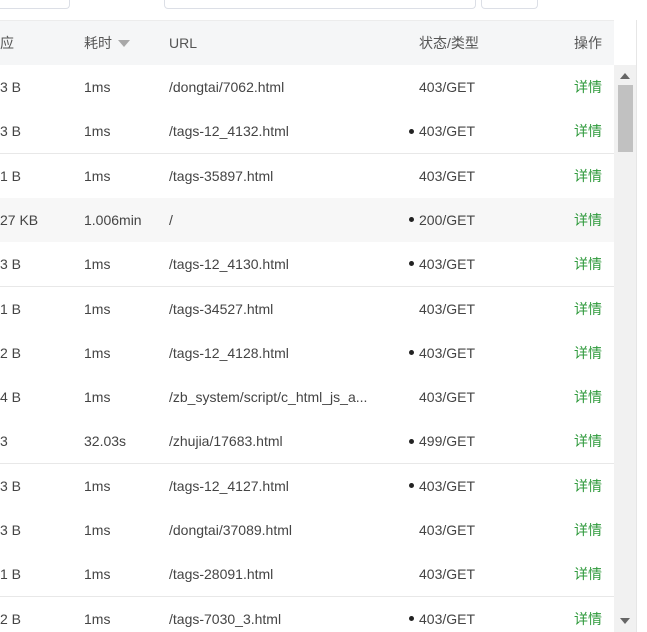  What do you see at coordinates (307, 353) in the screenshot?
I see `table-row: 2 B 1ms/tags-12_4128.html 403/GET 详情` at bounding box center [307, 353].